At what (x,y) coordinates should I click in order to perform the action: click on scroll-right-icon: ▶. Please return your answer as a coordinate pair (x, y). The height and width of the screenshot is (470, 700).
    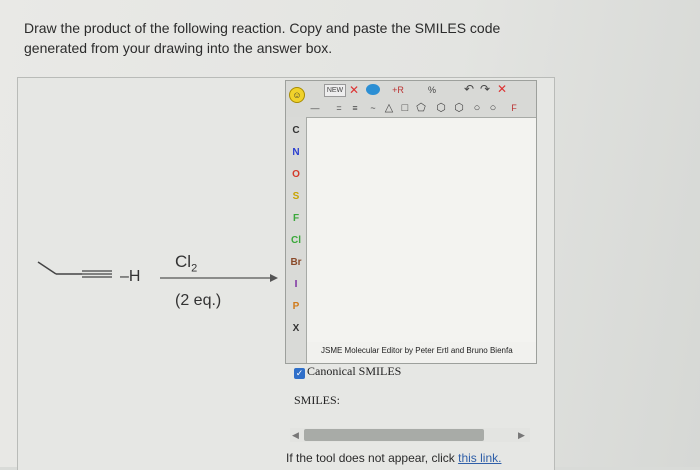
    Looking at the image, I should click on (521, 435).